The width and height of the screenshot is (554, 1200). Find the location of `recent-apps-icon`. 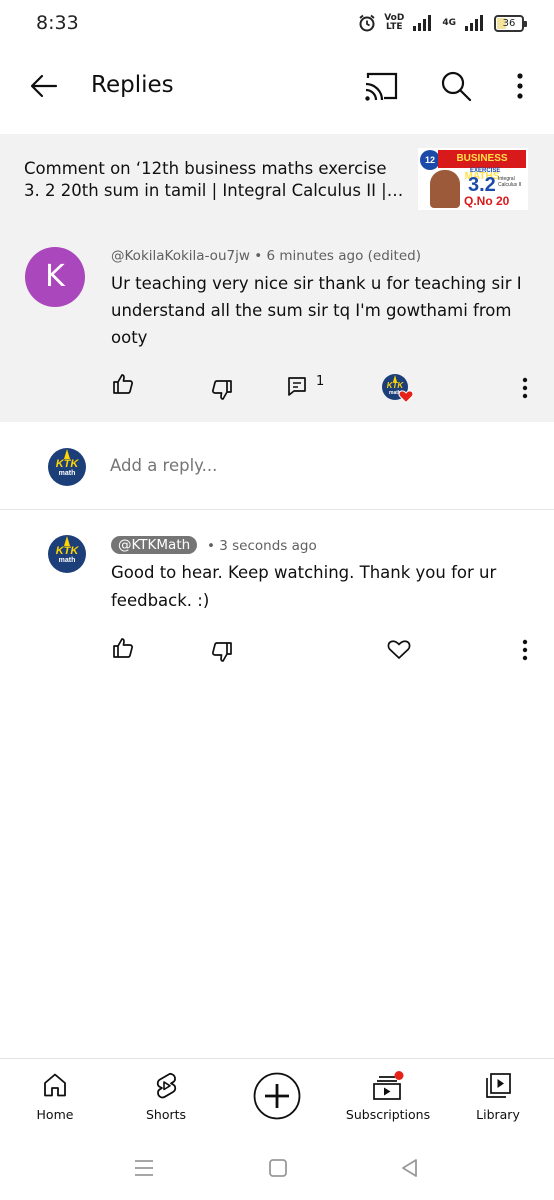

recent-apps-icon is located at coordinates (144, 1168).